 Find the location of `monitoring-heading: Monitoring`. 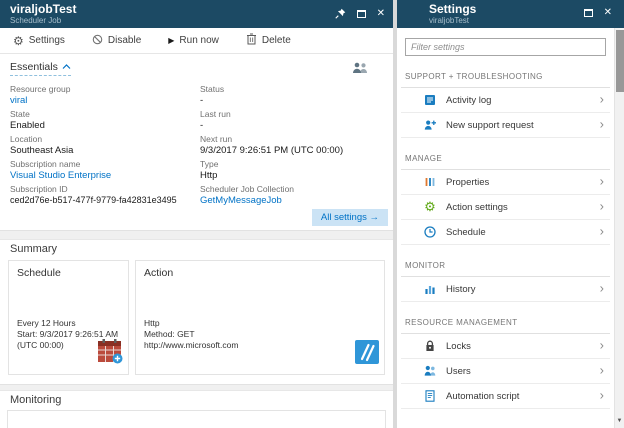

monitoring-heading: Monitoring is located at coordinates (36, 400).